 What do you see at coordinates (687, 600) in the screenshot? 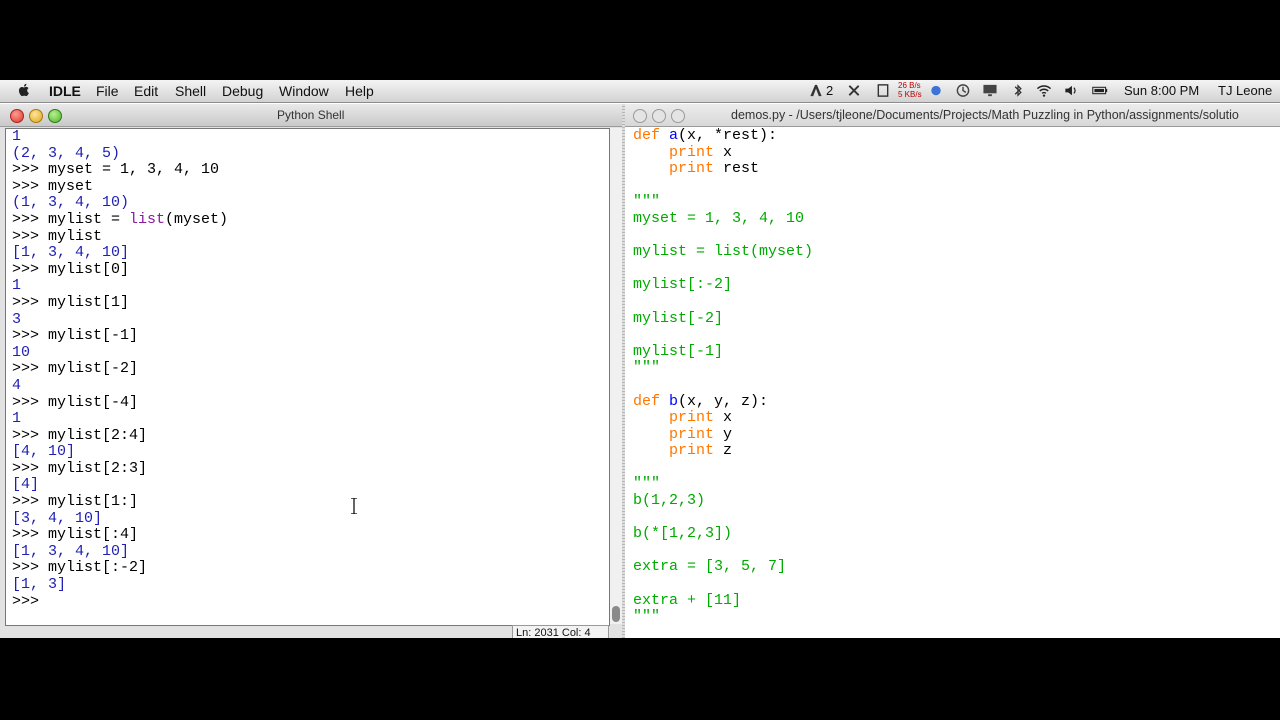
I see `editor-code-line: extra + [11]` at bounding box center [687, 600].